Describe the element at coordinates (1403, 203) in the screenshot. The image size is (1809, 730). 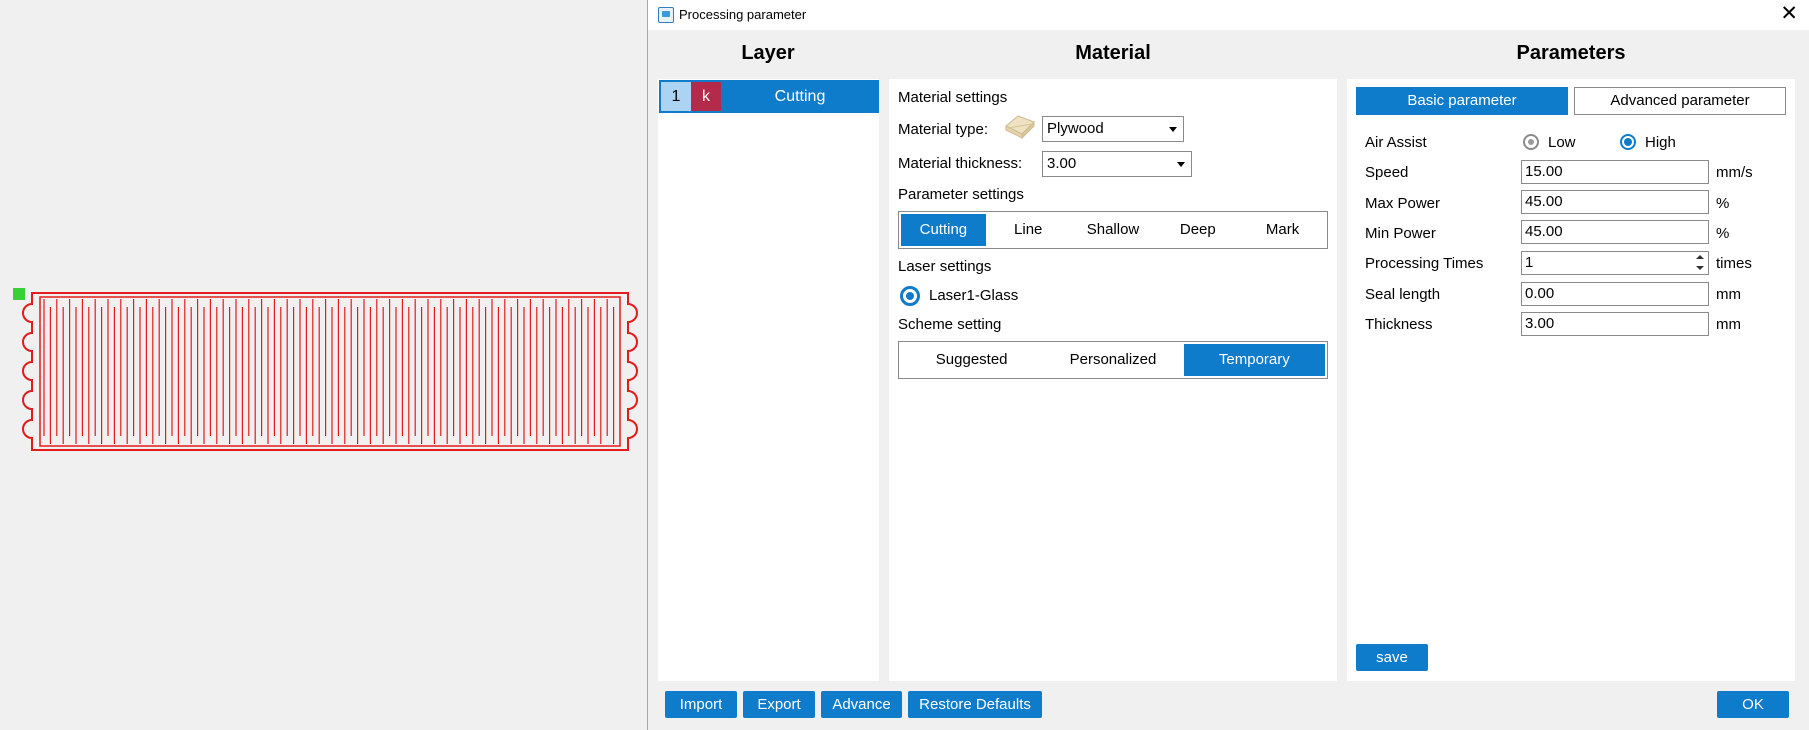
I see `max-power-label: Max Power` at that location.